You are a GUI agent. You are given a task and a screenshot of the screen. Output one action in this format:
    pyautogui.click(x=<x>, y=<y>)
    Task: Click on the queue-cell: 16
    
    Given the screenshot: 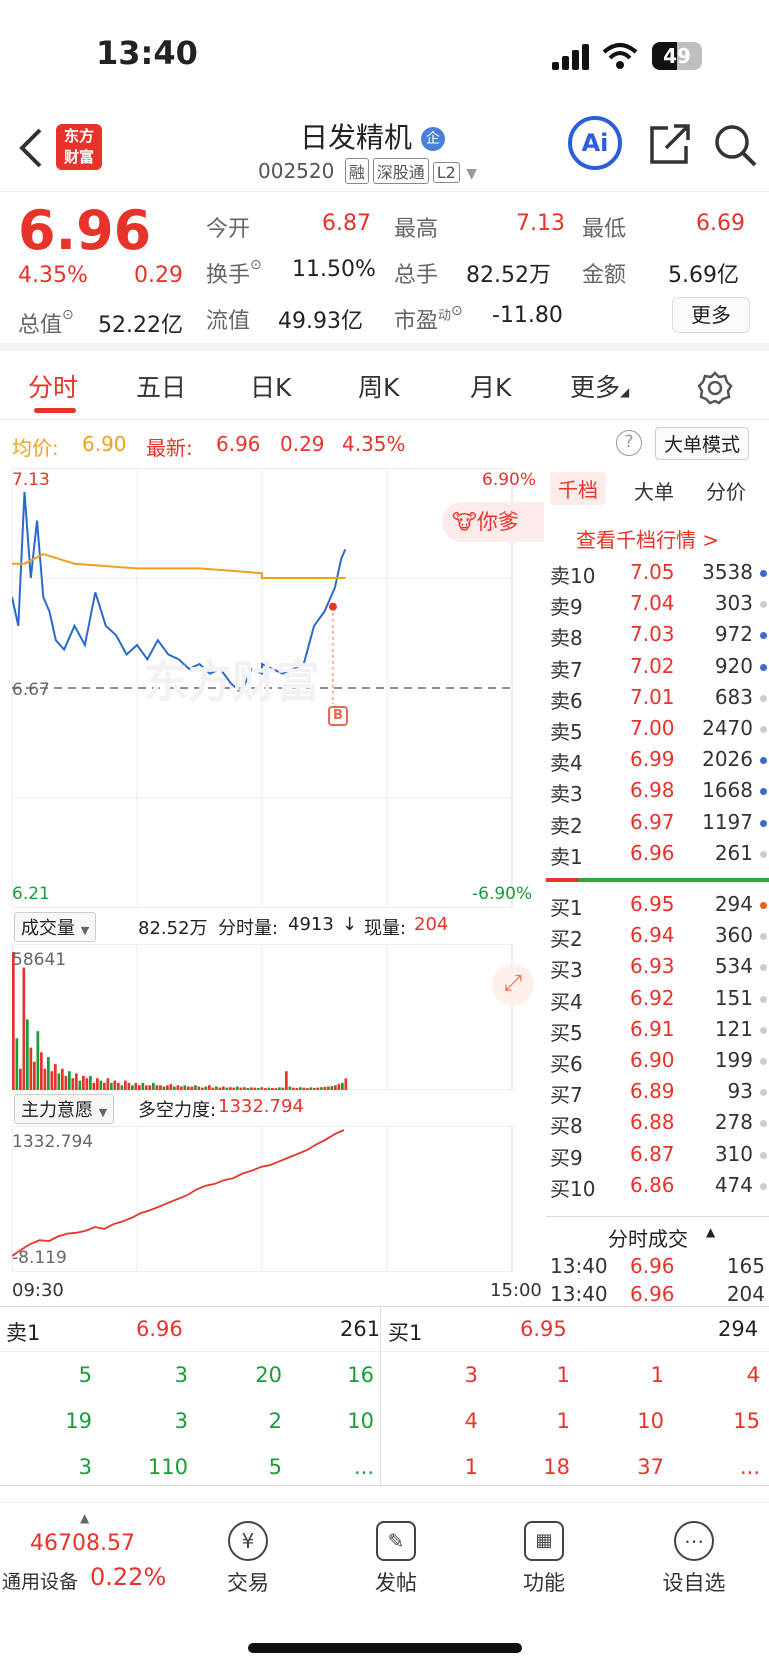 What is the action you would take?
    pyautogui.click(x=360, y=1375)
    